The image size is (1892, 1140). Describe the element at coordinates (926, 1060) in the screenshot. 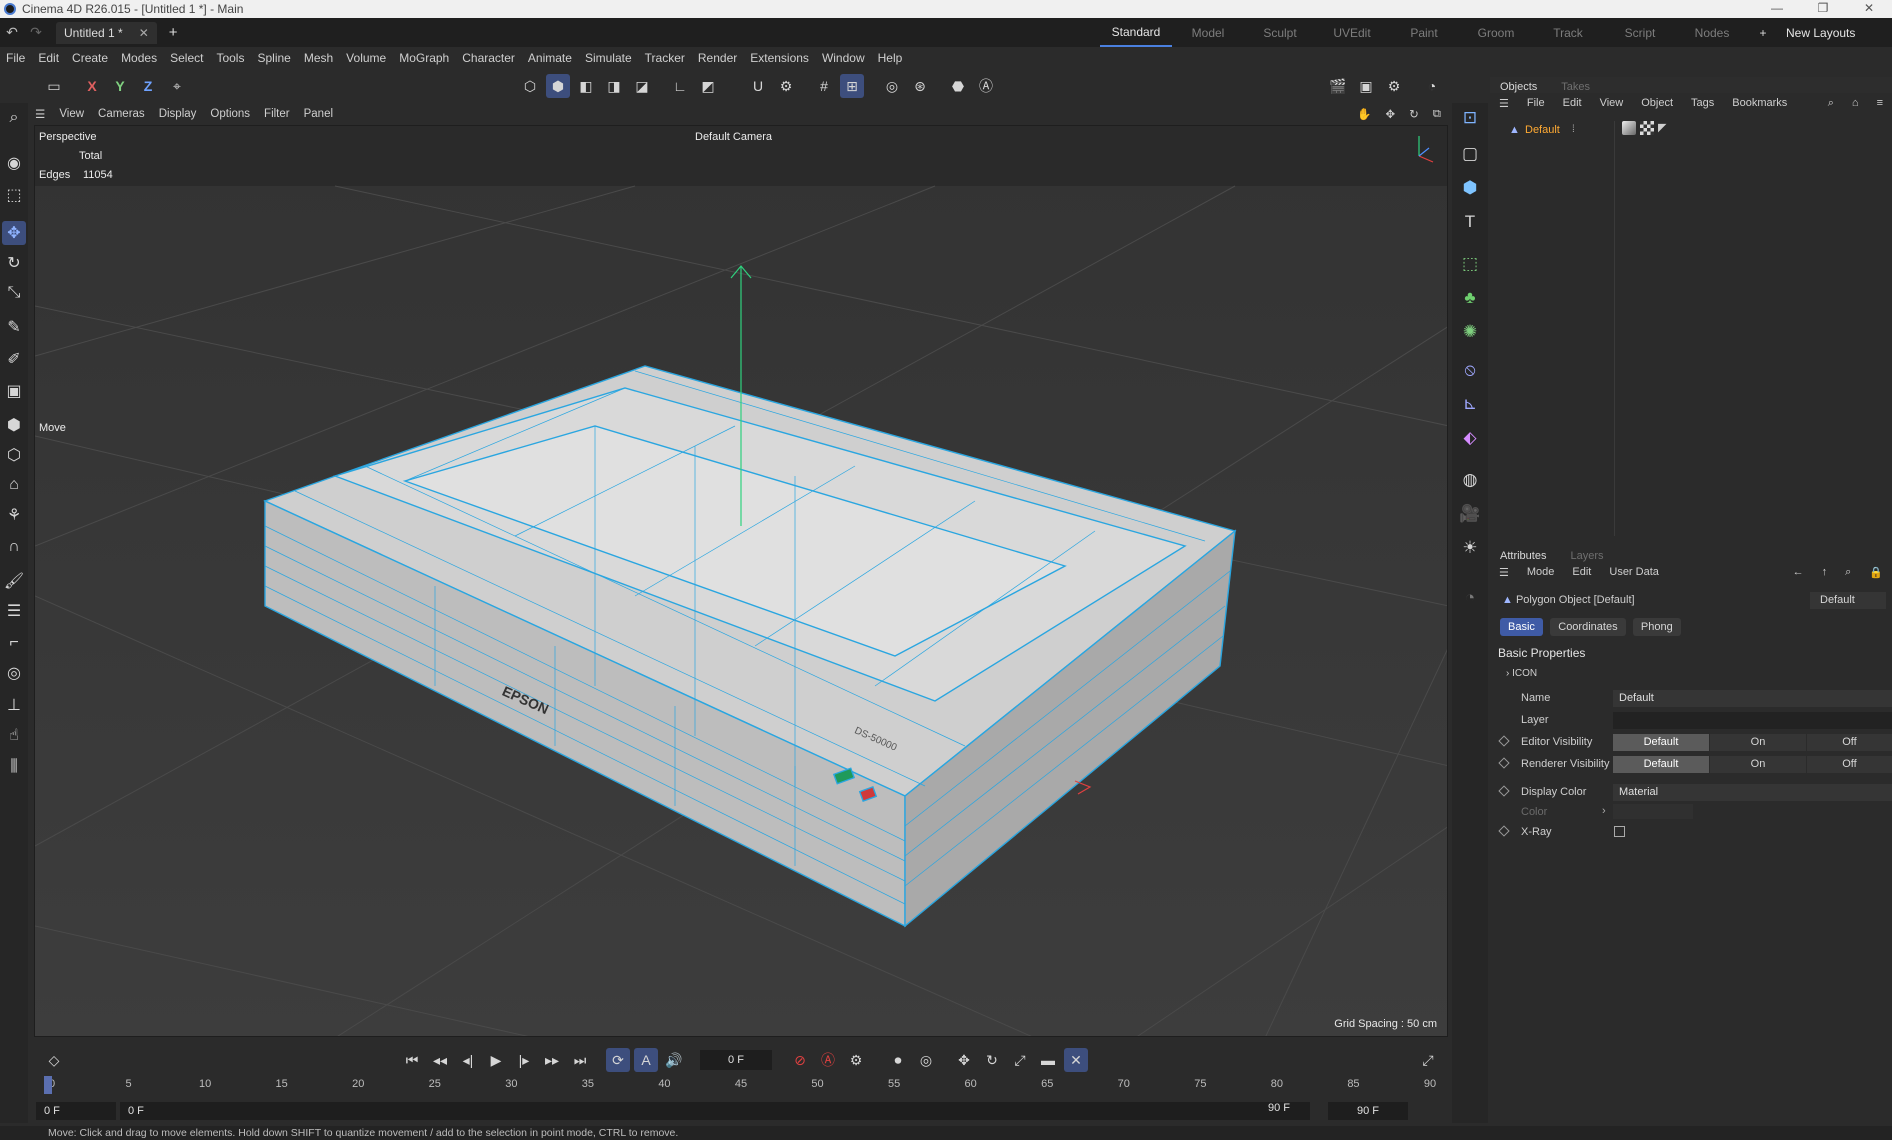

I see `rotation-key-icon: ◎` at that location.